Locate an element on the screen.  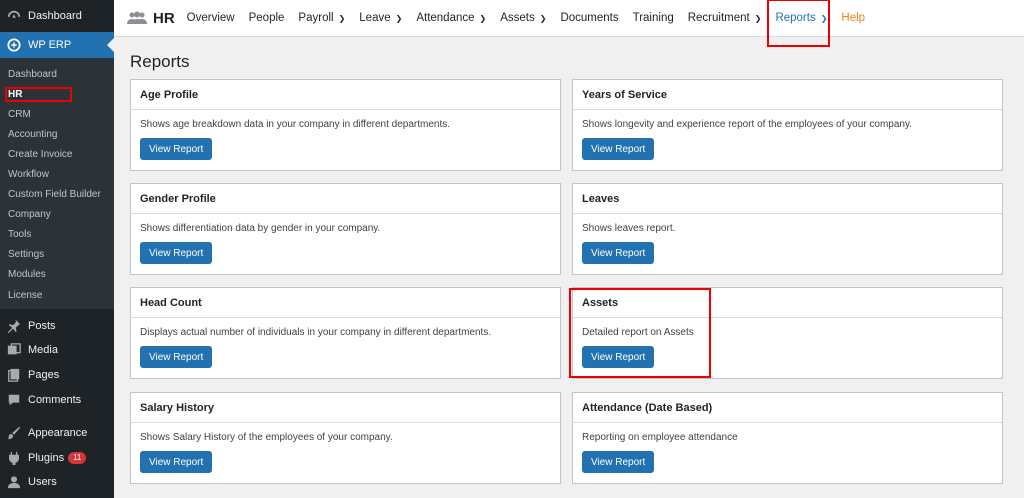
card-description: Detailed report on Assets is located at coordinates (638, 332).